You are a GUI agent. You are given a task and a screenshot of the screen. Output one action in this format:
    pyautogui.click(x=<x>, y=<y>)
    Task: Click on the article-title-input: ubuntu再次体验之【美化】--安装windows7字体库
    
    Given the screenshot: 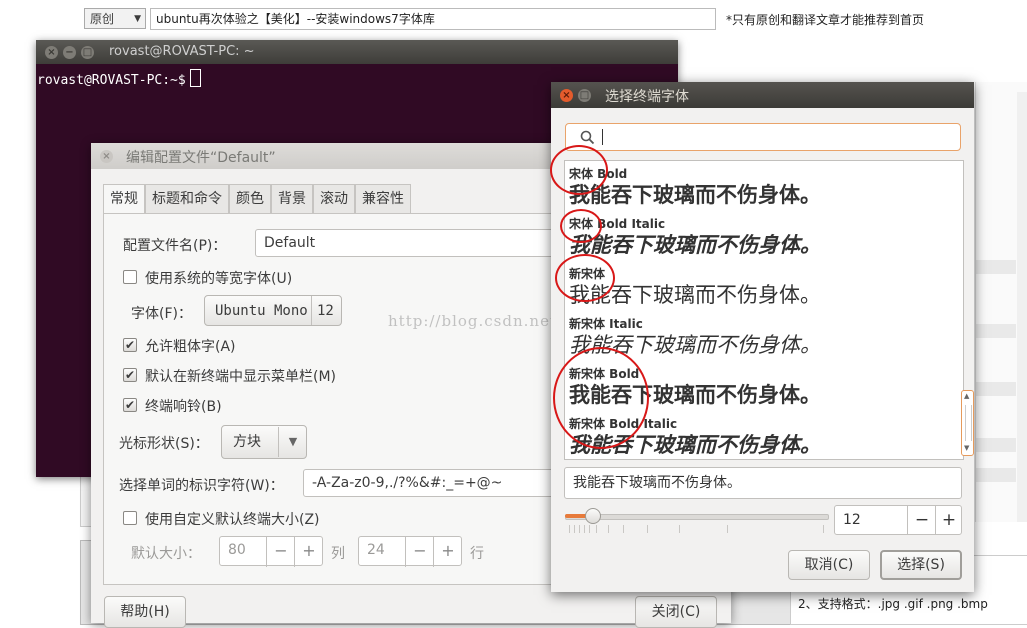 What is the action you would take?
    pyautogui.click(x=433, y=19)
    